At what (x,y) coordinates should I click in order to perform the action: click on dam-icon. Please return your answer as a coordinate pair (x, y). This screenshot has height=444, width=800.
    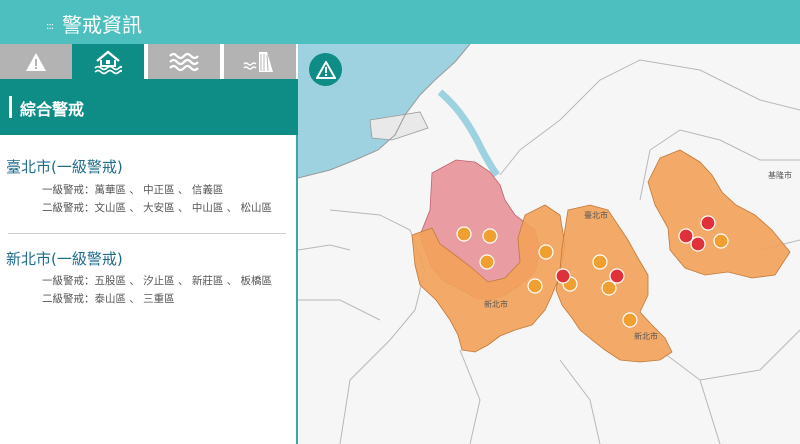
    Looking at the image, I should click on (258, 61).